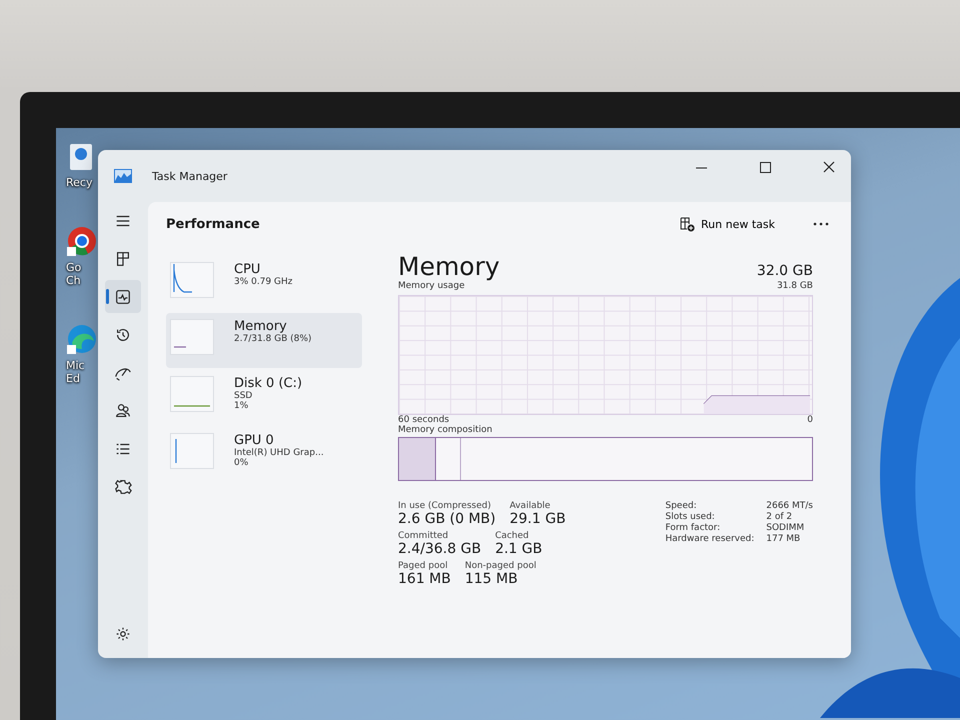  What do you see at coordinates (123, 176) in the screenshot?
I see `app-chart-icon` at bounding box center [123, 176].